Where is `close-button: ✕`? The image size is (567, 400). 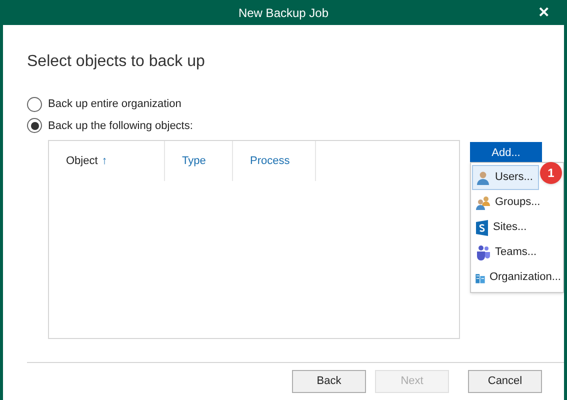
close-button: ✕ is located at coordinates (544, 12).